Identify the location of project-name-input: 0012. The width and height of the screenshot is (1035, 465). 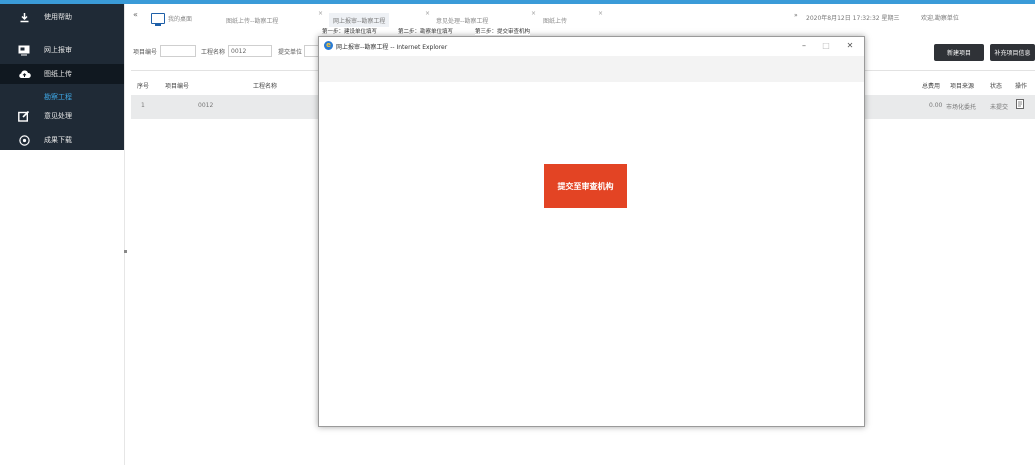
(250, 51).